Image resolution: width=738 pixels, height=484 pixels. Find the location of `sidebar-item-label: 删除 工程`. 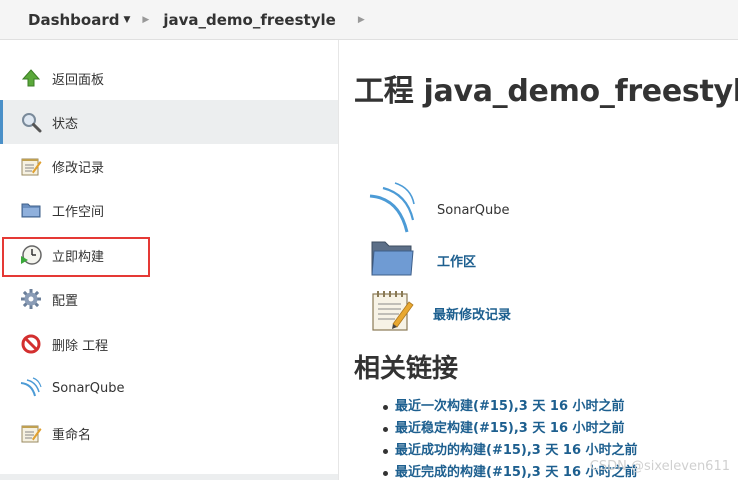

sidebar-item-label: 删除 工程 is located at coordinates (80, 344).